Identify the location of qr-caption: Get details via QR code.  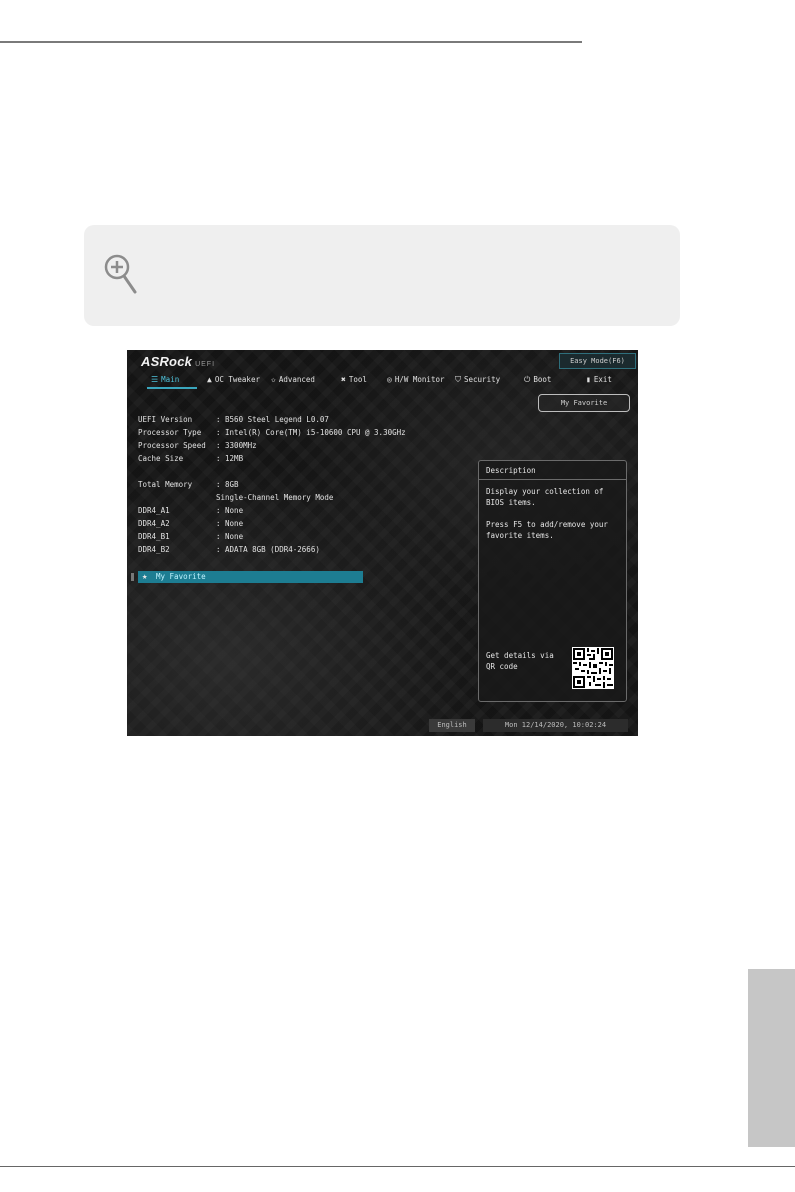
(520, 661).